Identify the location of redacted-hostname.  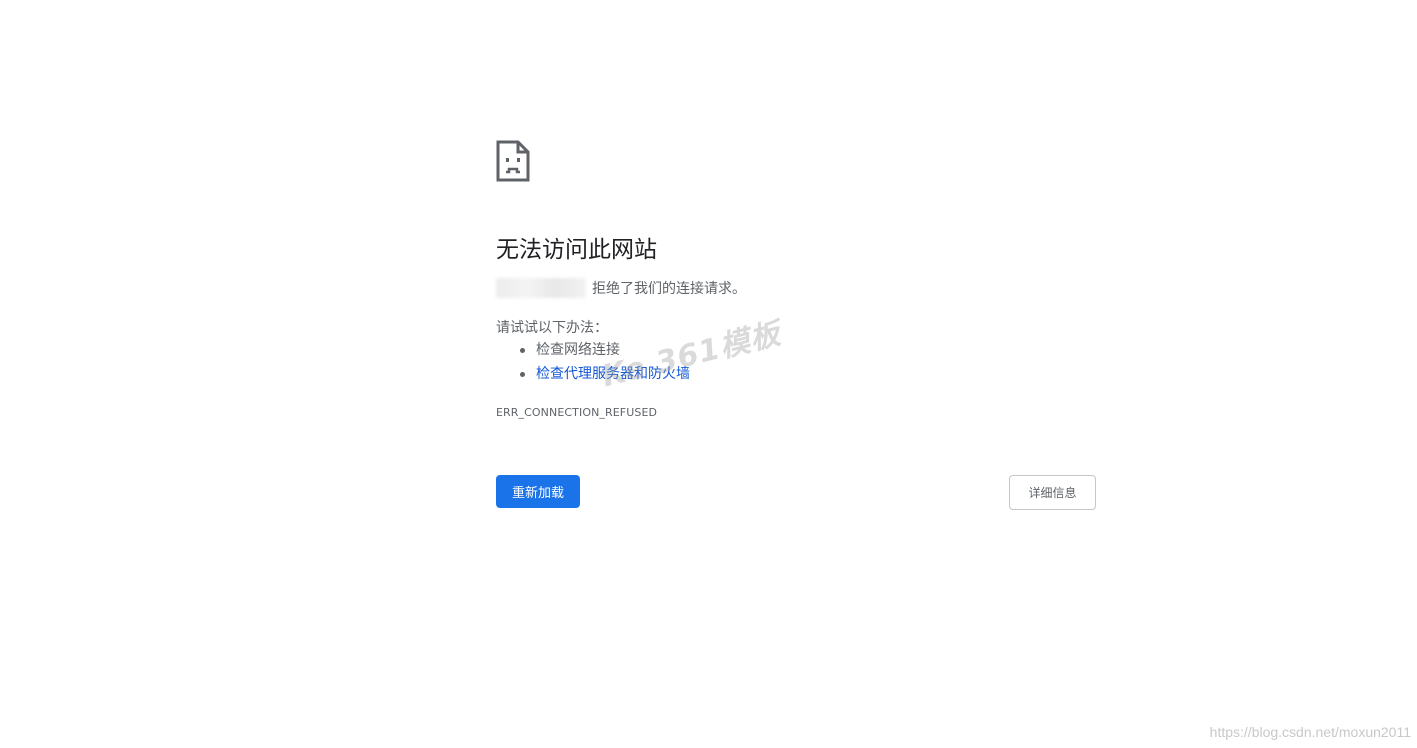
(541, 288).